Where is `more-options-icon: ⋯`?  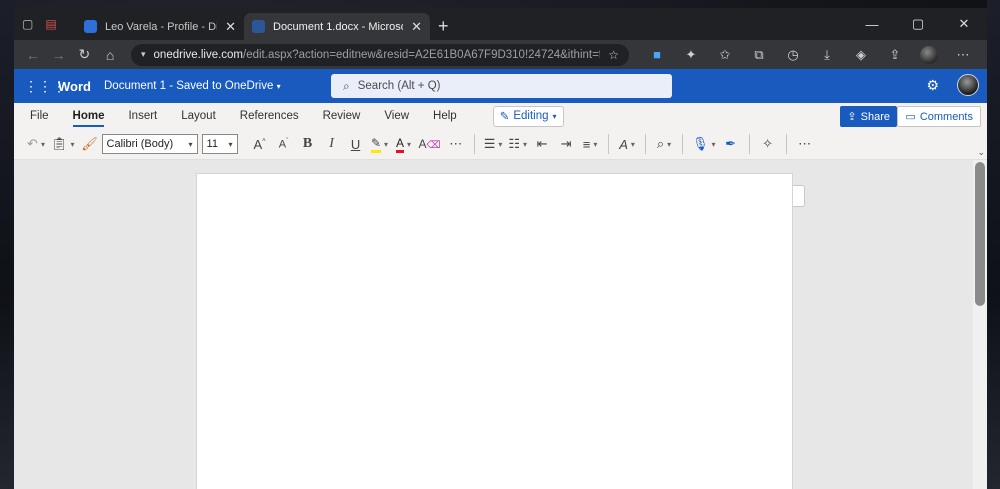
more-options-icon: ⋯ is located at coordinates (963, 55).